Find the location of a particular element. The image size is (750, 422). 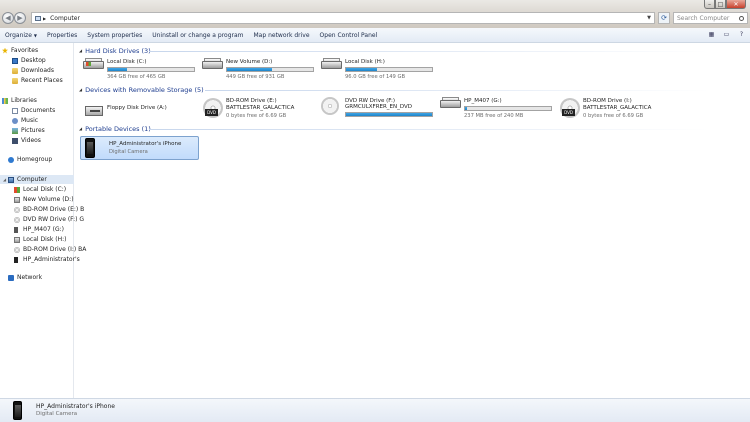

nav-favorites: Favorites is located at coordinates (20, 50).